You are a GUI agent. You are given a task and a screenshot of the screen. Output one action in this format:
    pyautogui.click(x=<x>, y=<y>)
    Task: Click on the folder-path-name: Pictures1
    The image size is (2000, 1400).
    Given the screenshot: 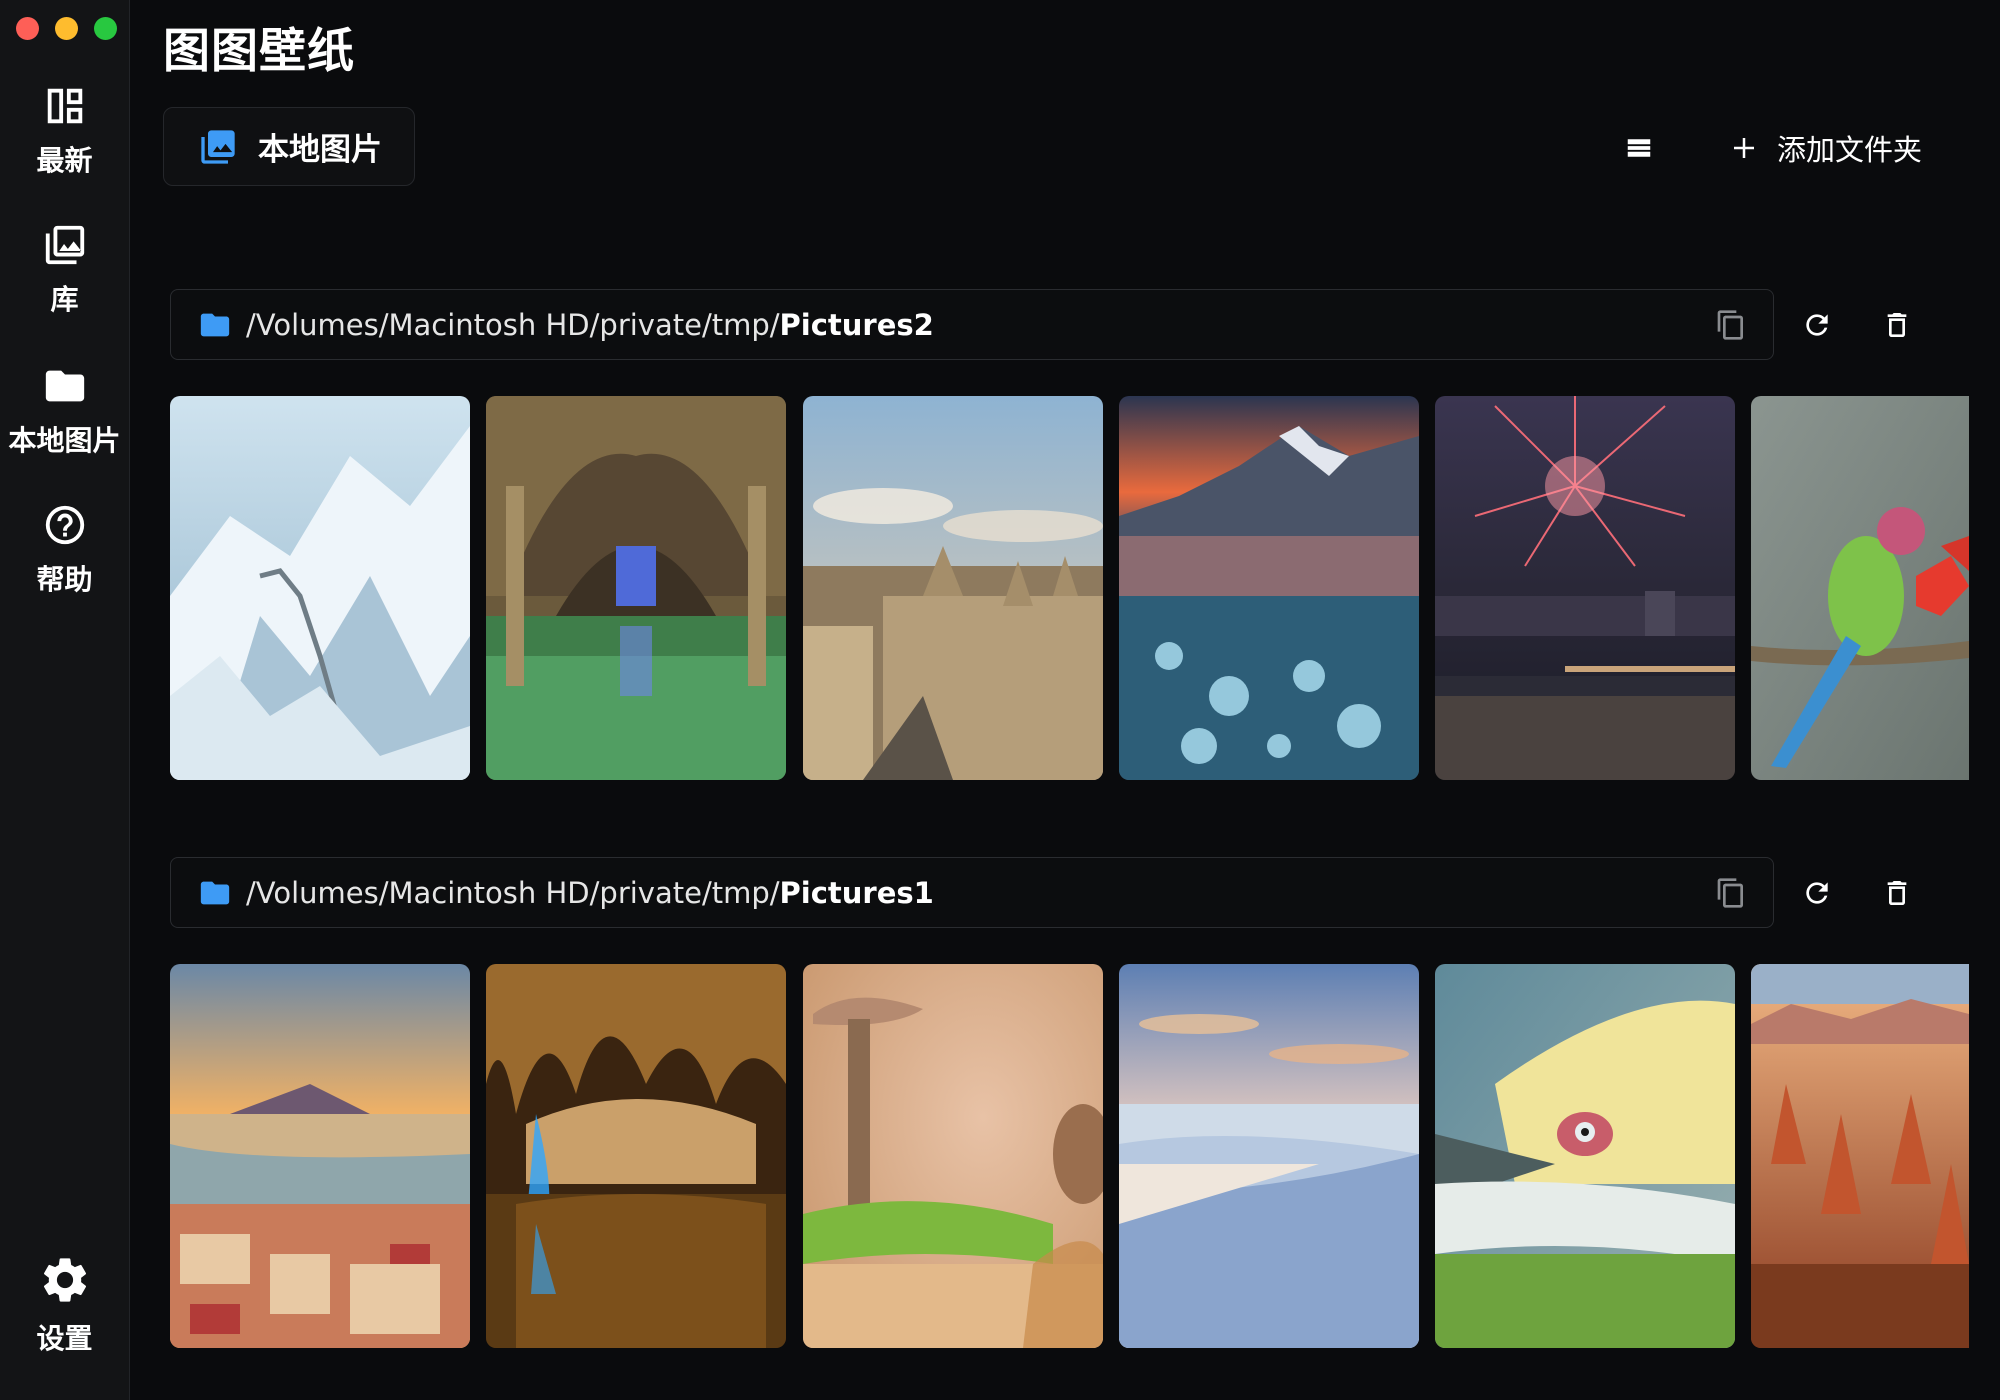 What is the action you would take?
    pyautogui.click(x=856, y=892)
    